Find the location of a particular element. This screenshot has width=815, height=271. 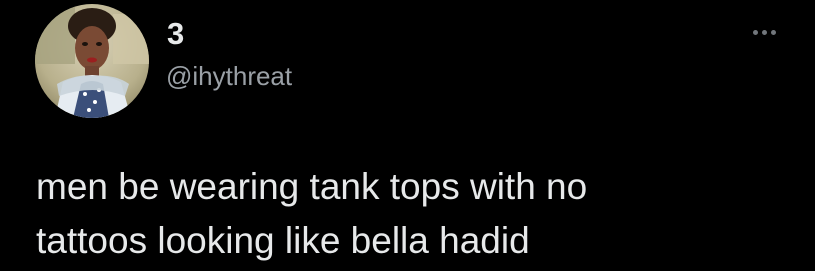

more-options-button is located at coordinates (764, 32).